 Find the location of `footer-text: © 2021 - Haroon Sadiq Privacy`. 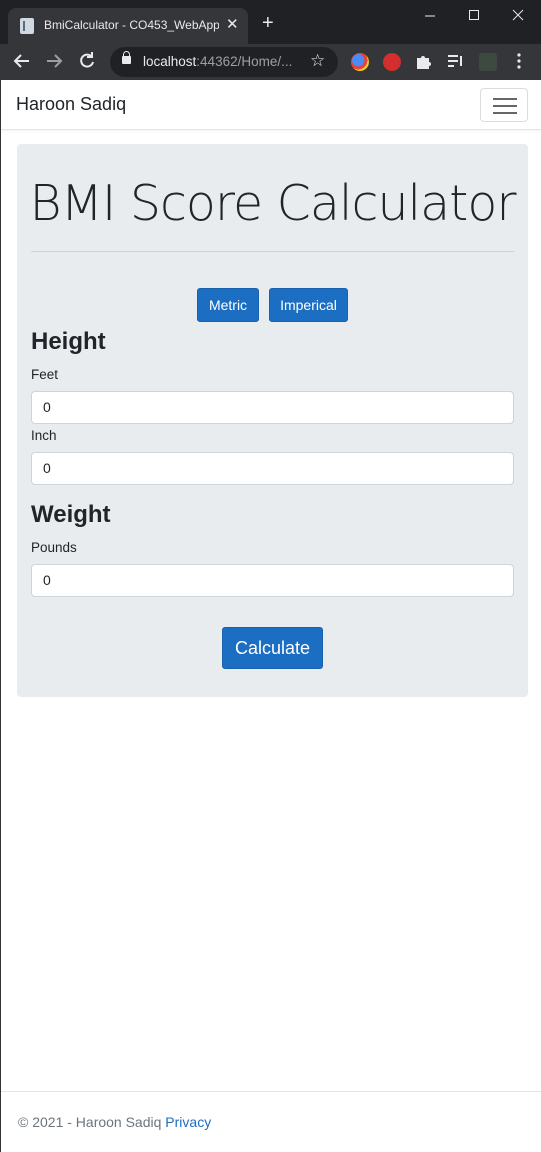

footer-text: © 2021 - Haroon Sadiq Privacy is located at coordinates (114, 1122).